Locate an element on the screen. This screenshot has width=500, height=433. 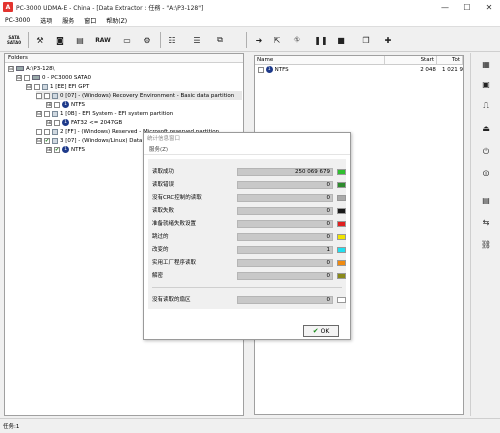
maximize-button: ☐ is located at coordinates (467, 7).